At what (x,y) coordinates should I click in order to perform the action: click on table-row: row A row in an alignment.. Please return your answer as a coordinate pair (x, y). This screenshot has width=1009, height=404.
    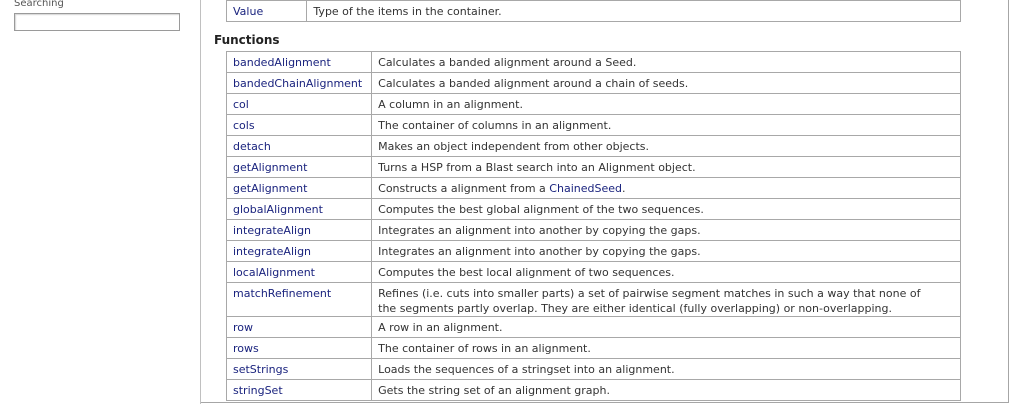
    Looking at the image, I should click on (593, 327).